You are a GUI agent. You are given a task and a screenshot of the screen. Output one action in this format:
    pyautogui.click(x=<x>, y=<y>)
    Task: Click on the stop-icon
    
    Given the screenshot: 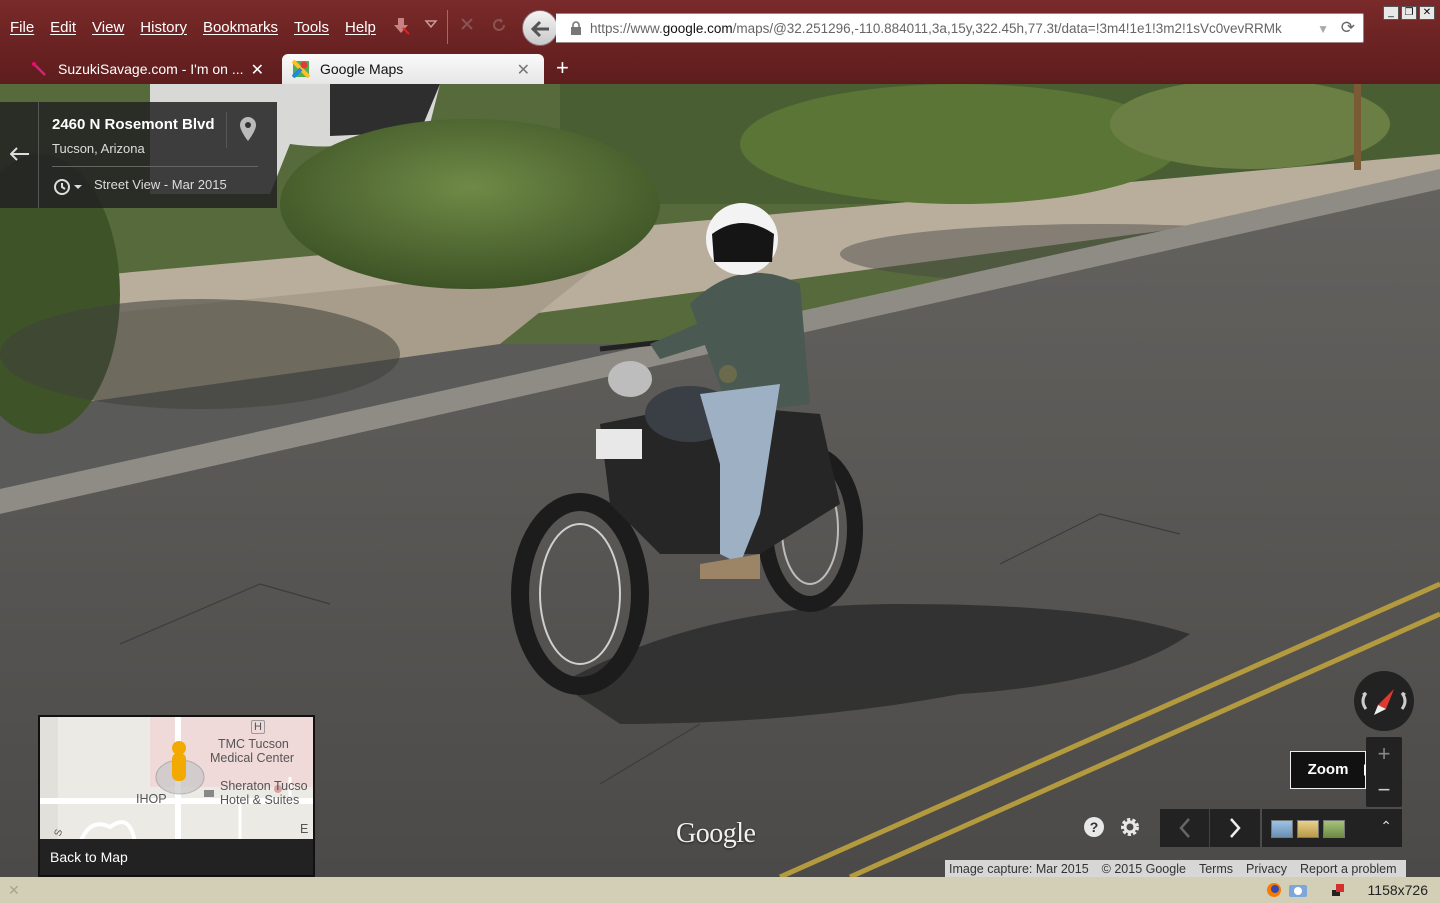 What is the action you would take?
    pyautogui.click(x=467, y=27)
    